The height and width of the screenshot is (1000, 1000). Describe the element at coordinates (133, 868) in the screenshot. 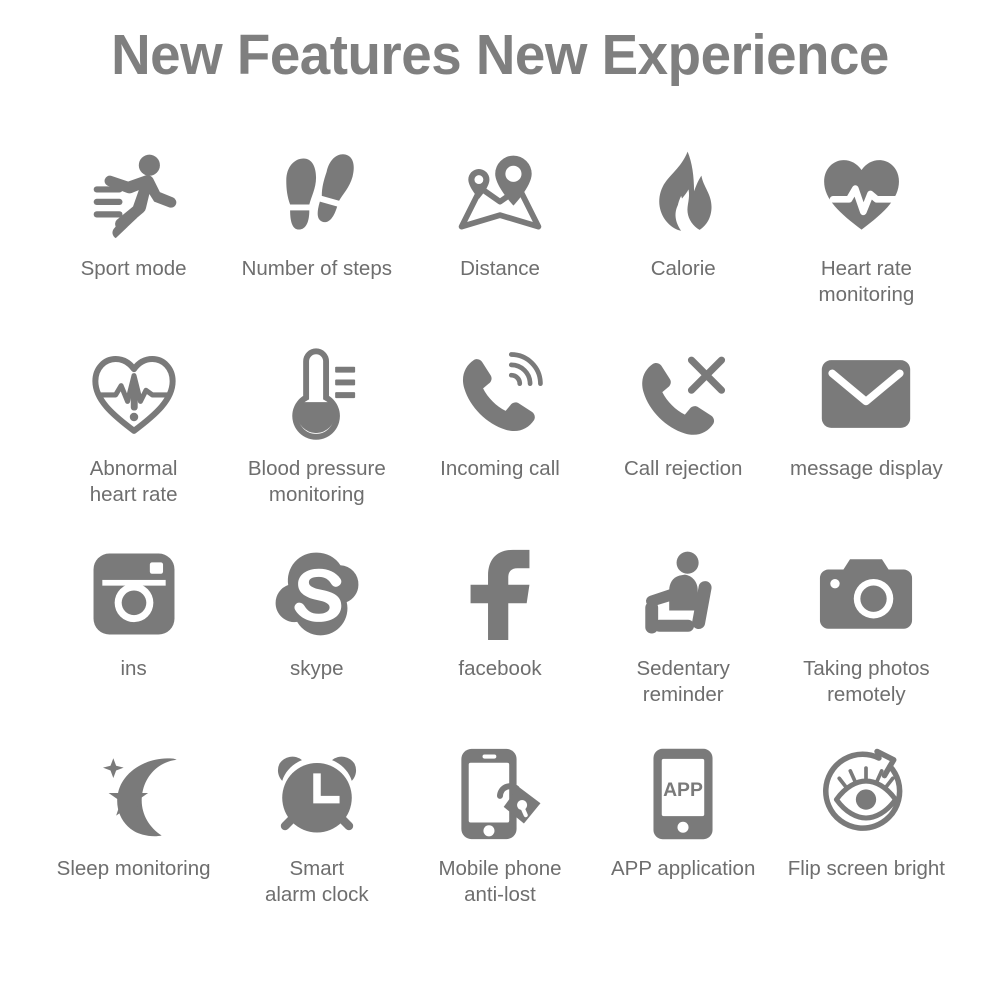

I see `feature-label: Sleep monitoring` at that location.